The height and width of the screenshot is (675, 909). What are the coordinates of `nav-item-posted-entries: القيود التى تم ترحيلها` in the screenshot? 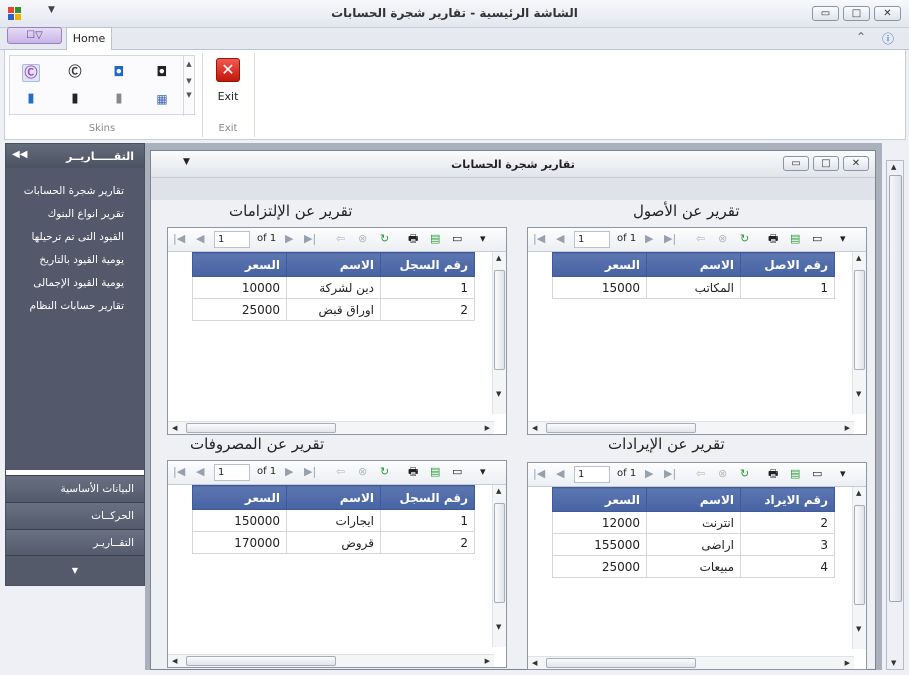 It's located at (75, 237).